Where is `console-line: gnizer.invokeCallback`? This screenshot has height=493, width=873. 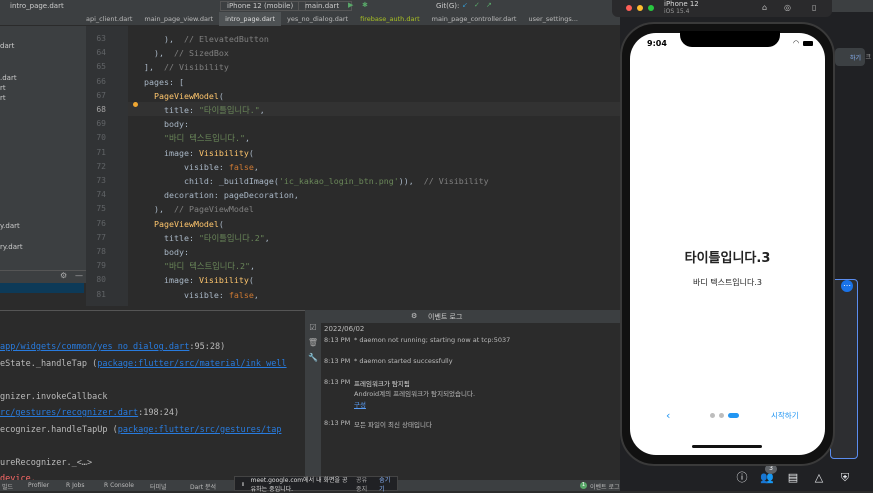 console-line: gnizer.invokeCallback is located at coordinates (53, 397).